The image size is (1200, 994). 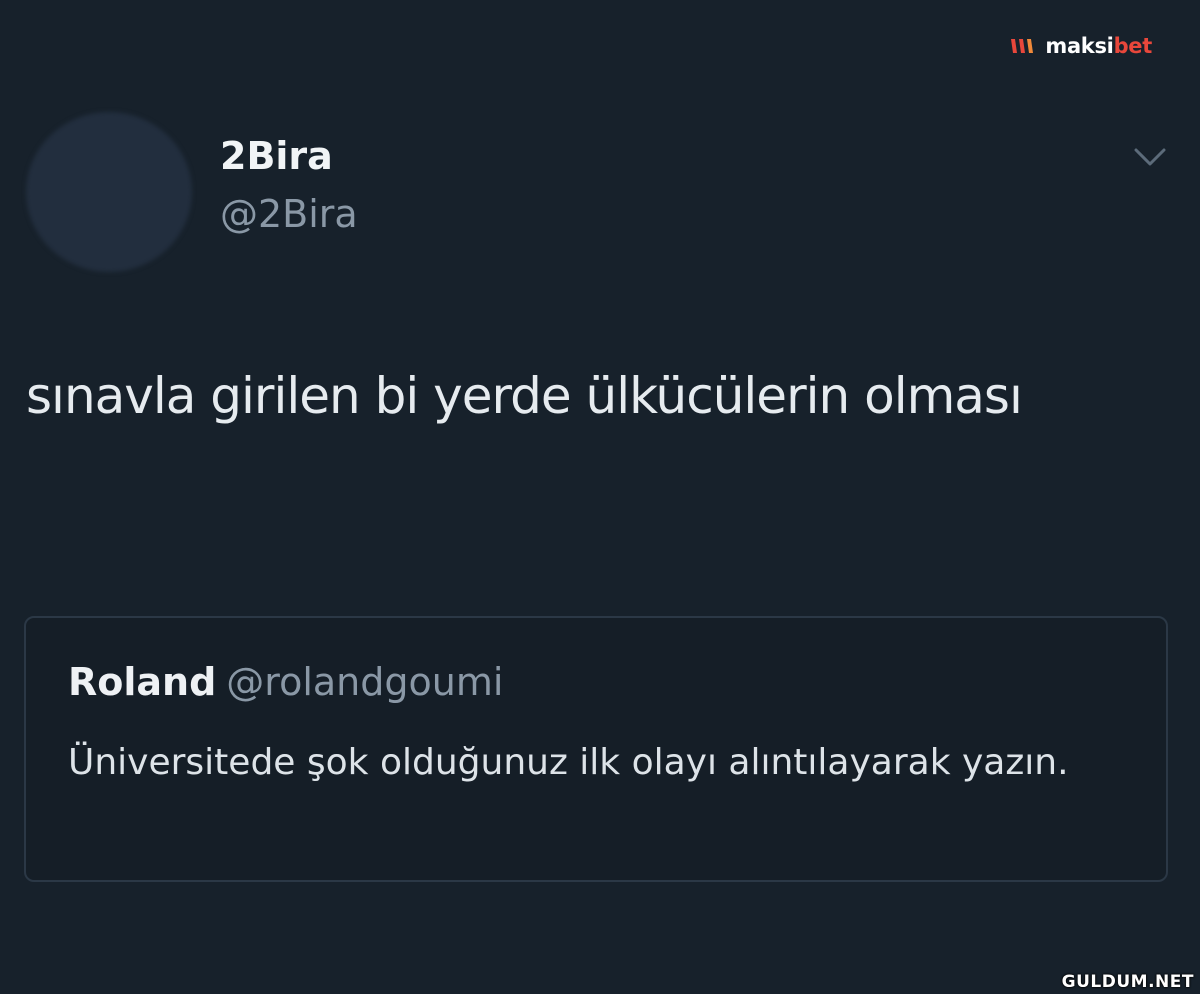 I want to click on display-name: 2Bira, so click(x=276, y=156).